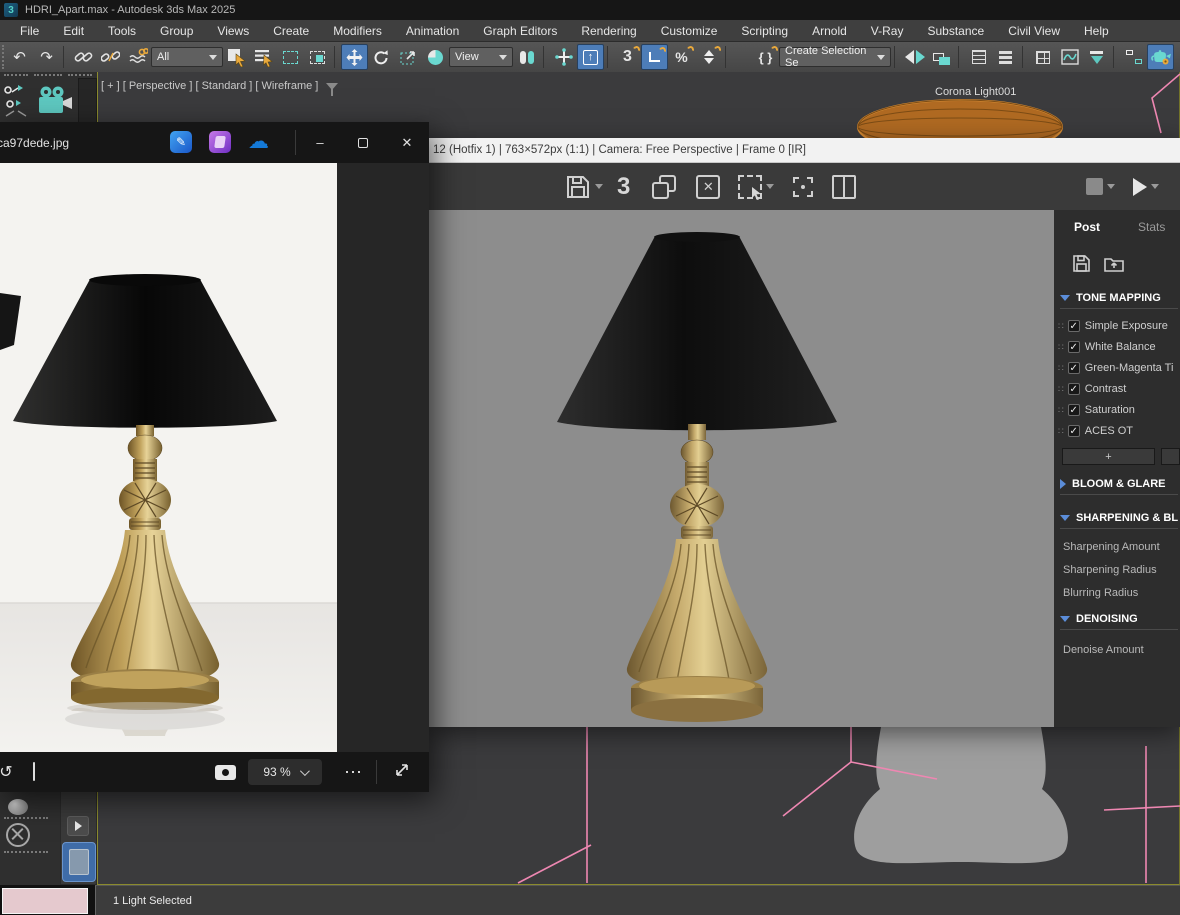 This screenshot has height=915, width=1180. I want to click on edit-named-selection-sets-button: { }, so click(765, 57).